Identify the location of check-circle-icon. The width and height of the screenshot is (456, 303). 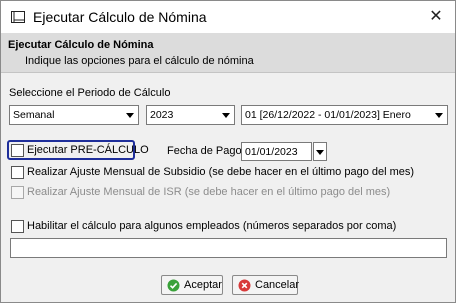
(173, 285).